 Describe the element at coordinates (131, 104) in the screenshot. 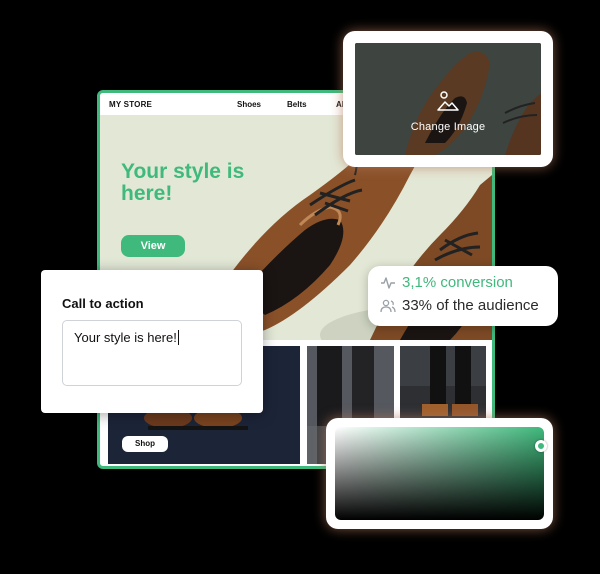

I see `store-brand: MY STORE` at that location.